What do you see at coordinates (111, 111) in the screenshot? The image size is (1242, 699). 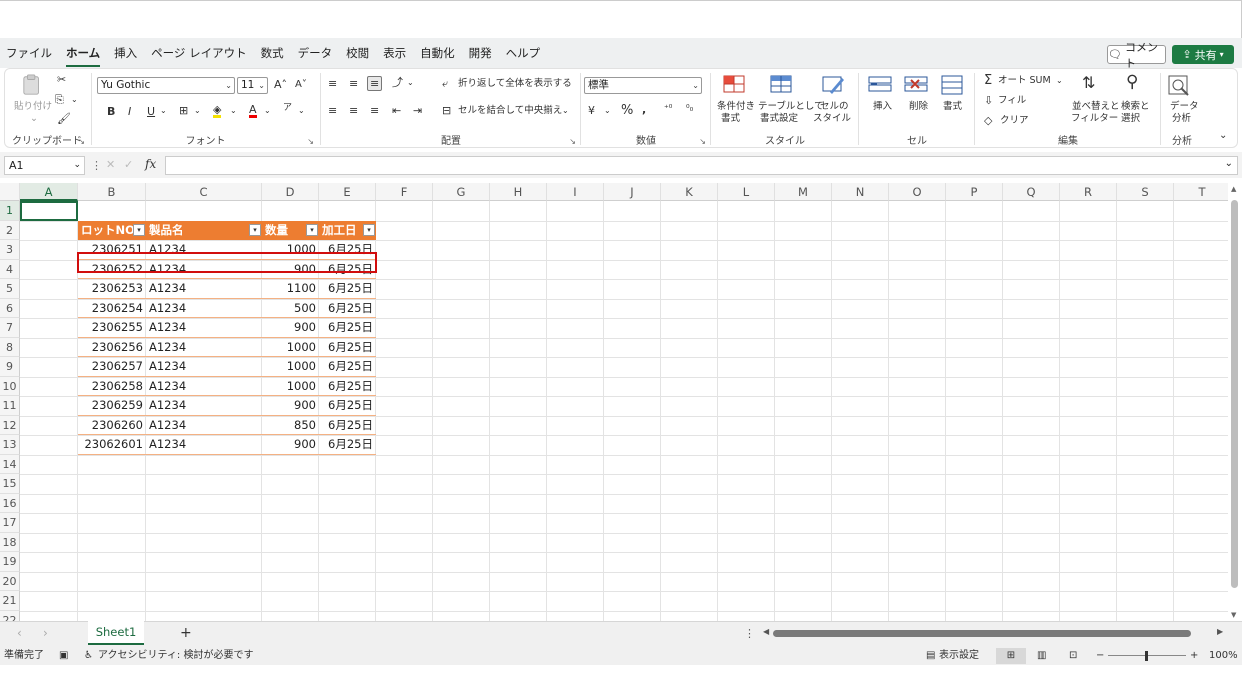 I see `bold-icon: B` at bounding box center [111, 111].